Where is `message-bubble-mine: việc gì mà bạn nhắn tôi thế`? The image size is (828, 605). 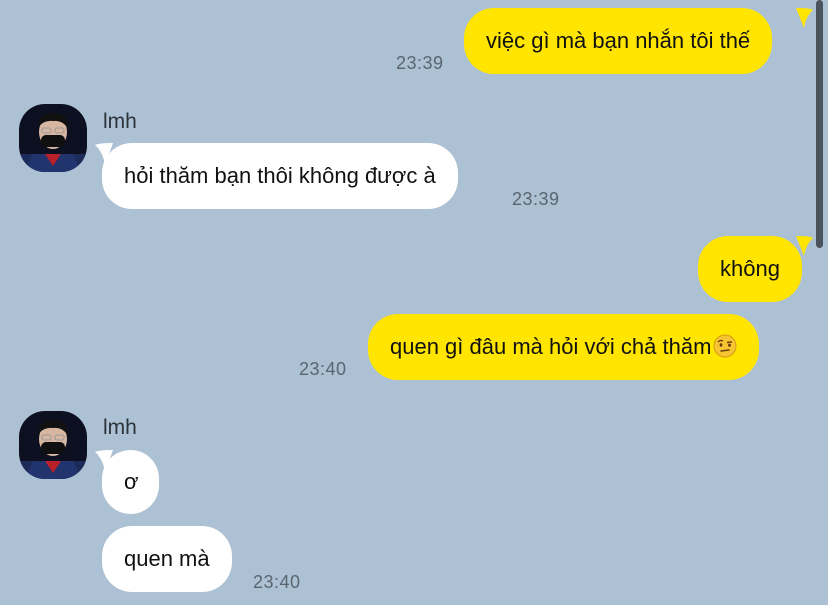 message-bubble-mine: việc gì mà bạn nhắn tôi thế is located at coordinates (618, 41).